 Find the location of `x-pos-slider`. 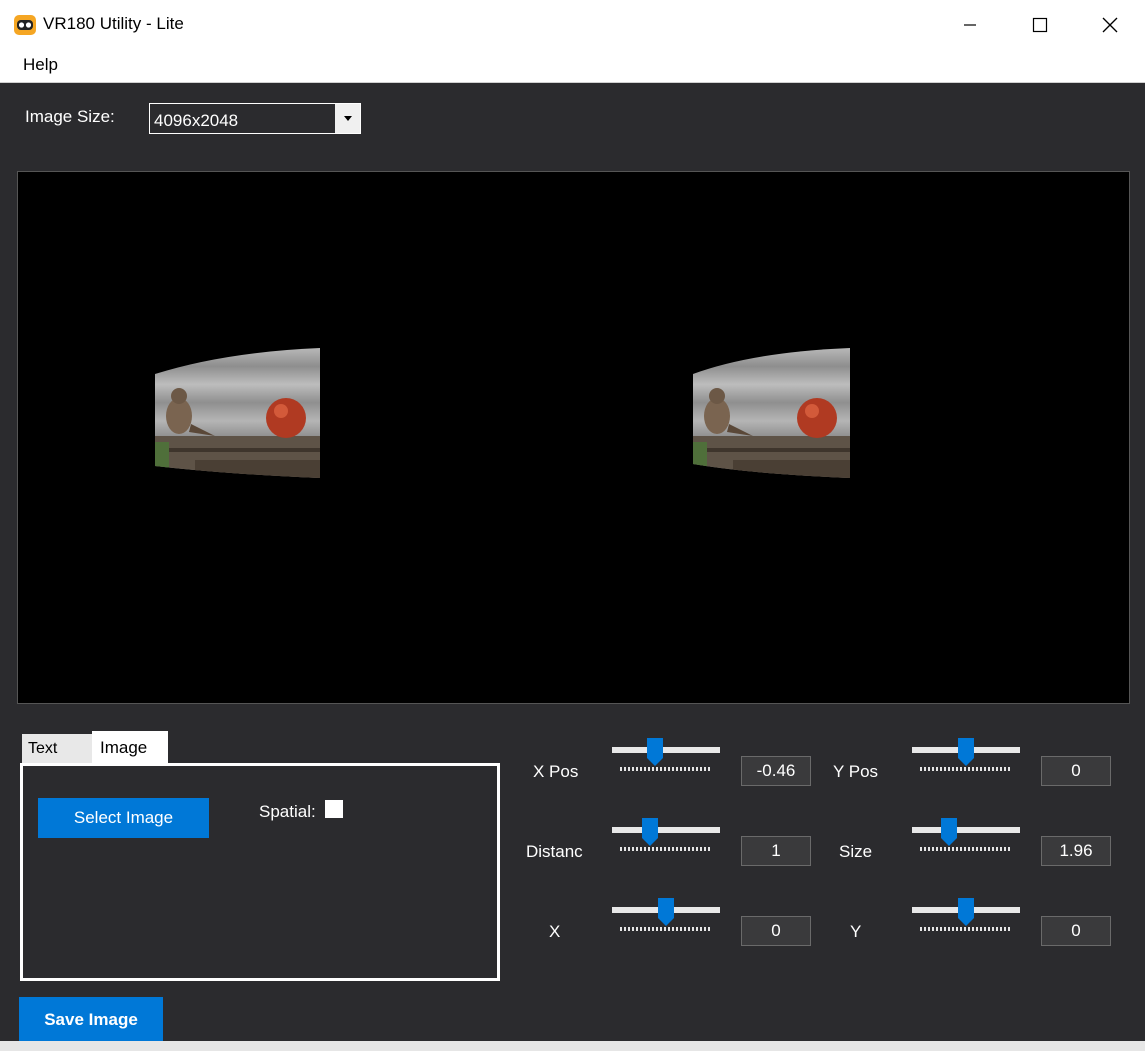

x-pos-slider is located at coordinates (667, 758).